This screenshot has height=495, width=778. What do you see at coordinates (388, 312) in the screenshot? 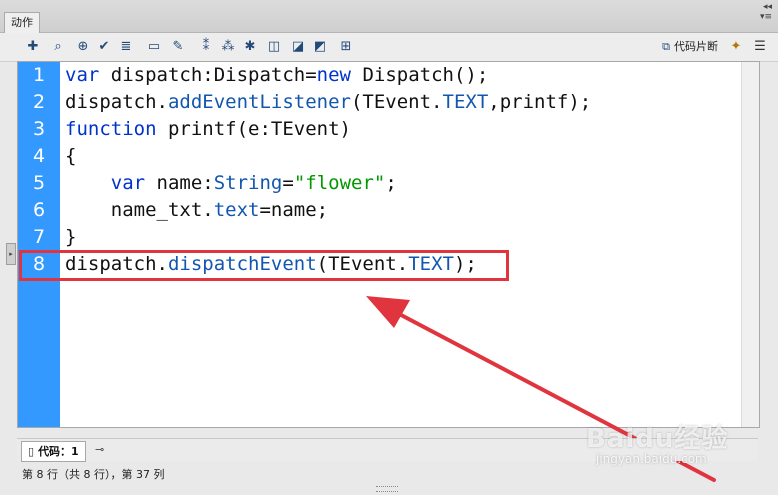
I see `arrow-head` at bounding box center [388, 312].